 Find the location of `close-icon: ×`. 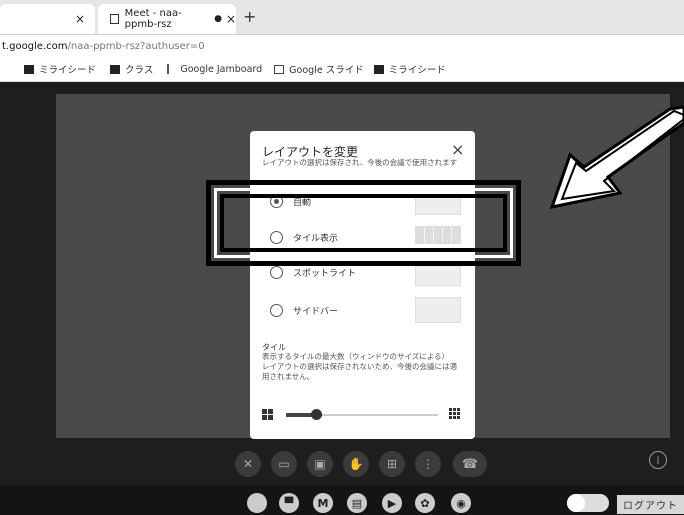

close-icon: × is located at coordinates (457, 149).